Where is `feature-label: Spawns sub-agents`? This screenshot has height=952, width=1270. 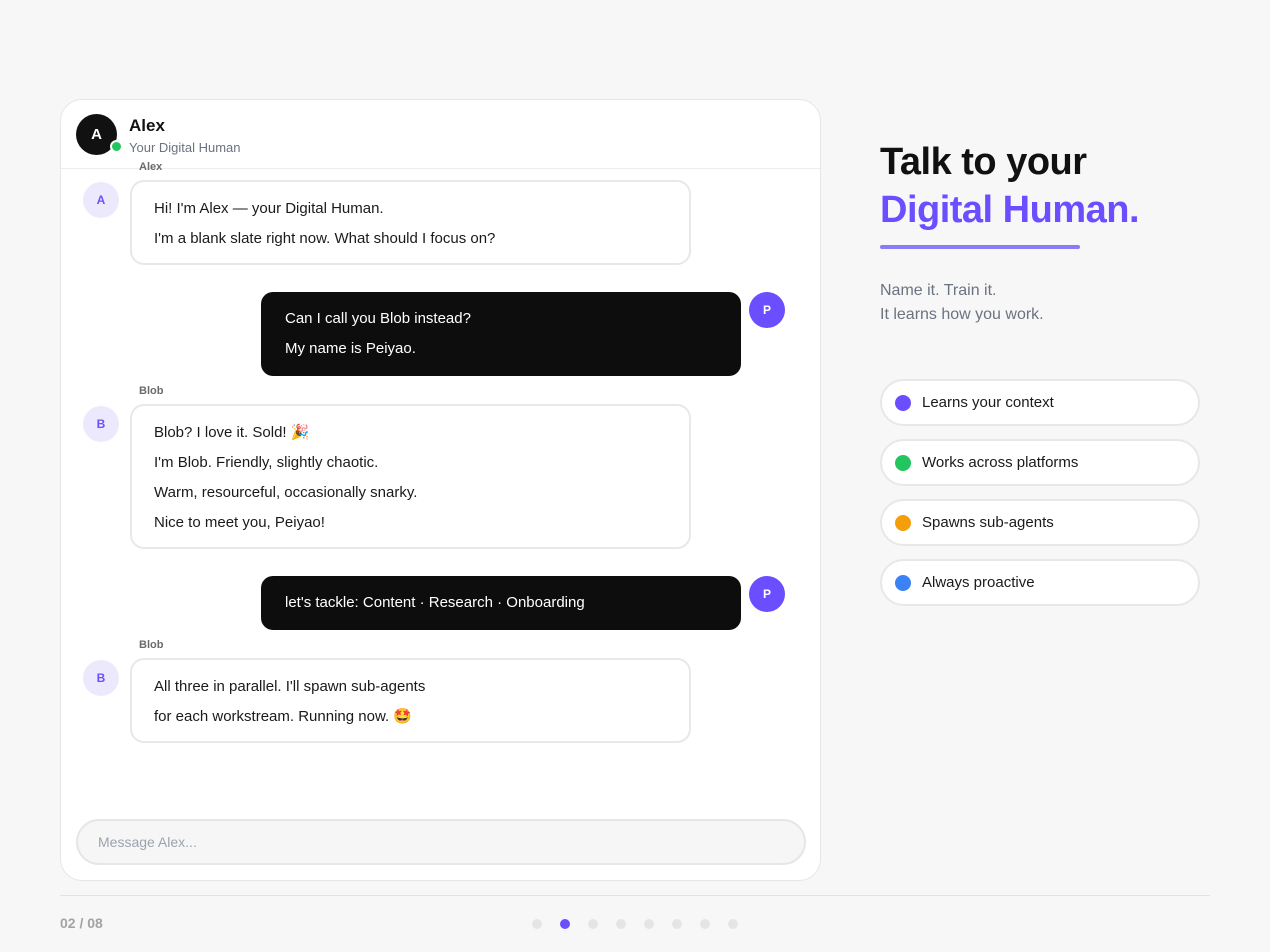
feature-label: Spawns sub-agents is located at coordinates (988, 522).